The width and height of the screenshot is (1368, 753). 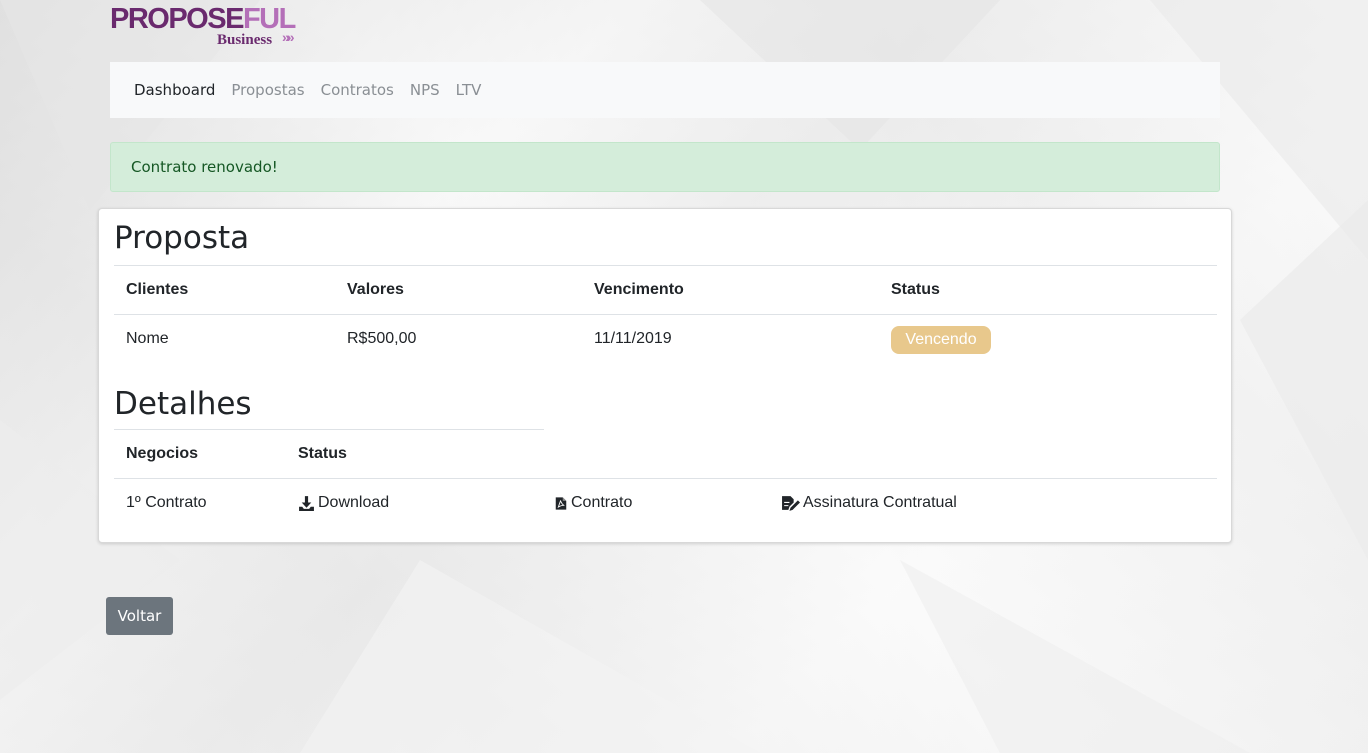 What do you see at coordinates (425, 90) in the screenshot?
I see `nav-nps: NPS` at bounding box center [425, 90].